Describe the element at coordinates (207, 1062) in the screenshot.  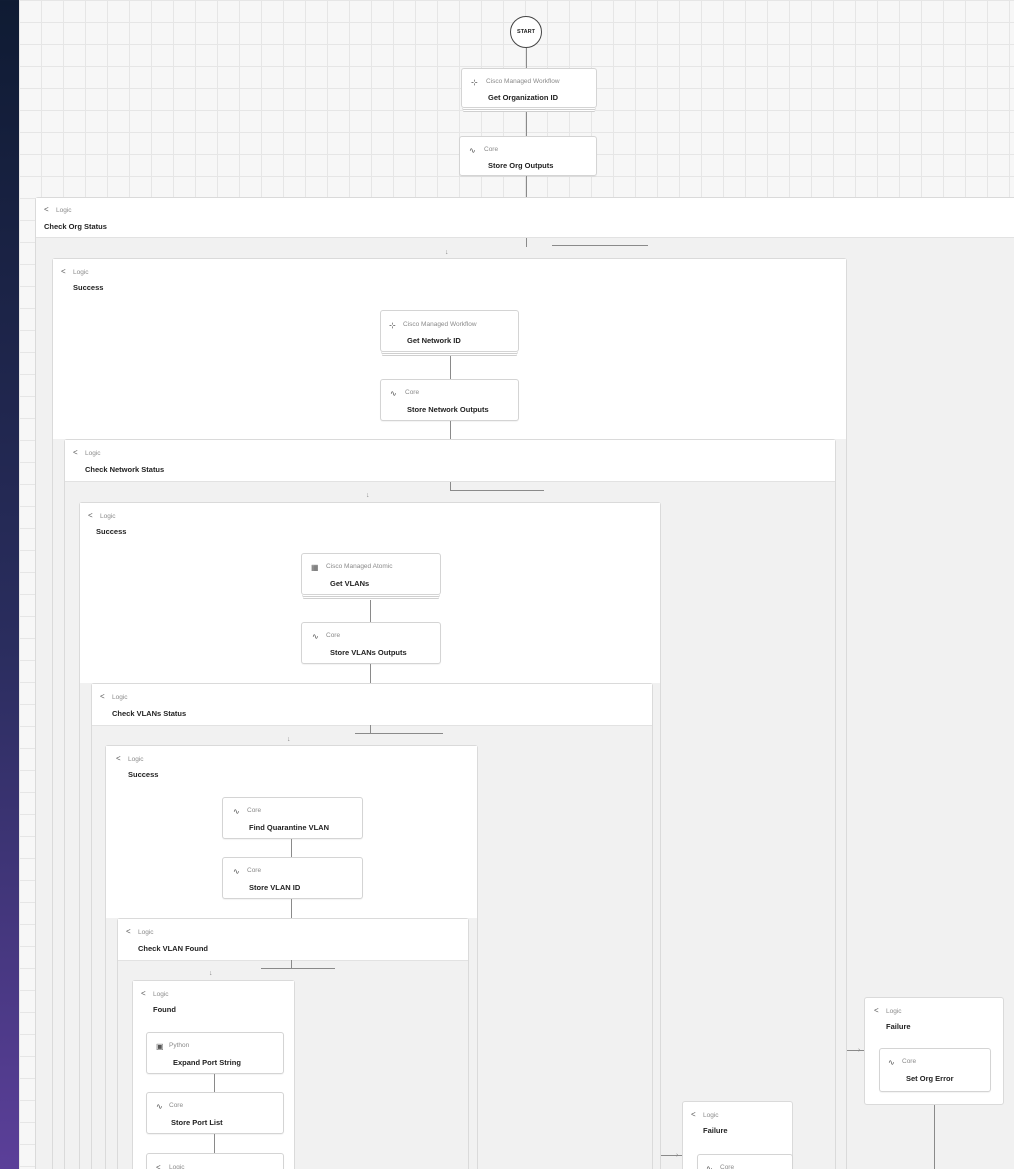
I see `node-name: Expand Port String` at that location.